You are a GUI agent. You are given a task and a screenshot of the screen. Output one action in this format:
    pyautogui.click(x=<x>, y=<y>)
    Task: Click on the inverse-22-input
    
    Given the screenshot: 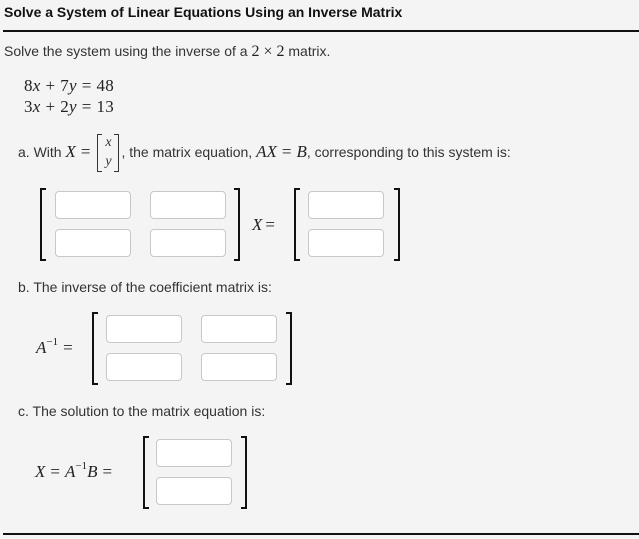 What is the action you would take?
    pyautogui.click(x=239, y=367)
    